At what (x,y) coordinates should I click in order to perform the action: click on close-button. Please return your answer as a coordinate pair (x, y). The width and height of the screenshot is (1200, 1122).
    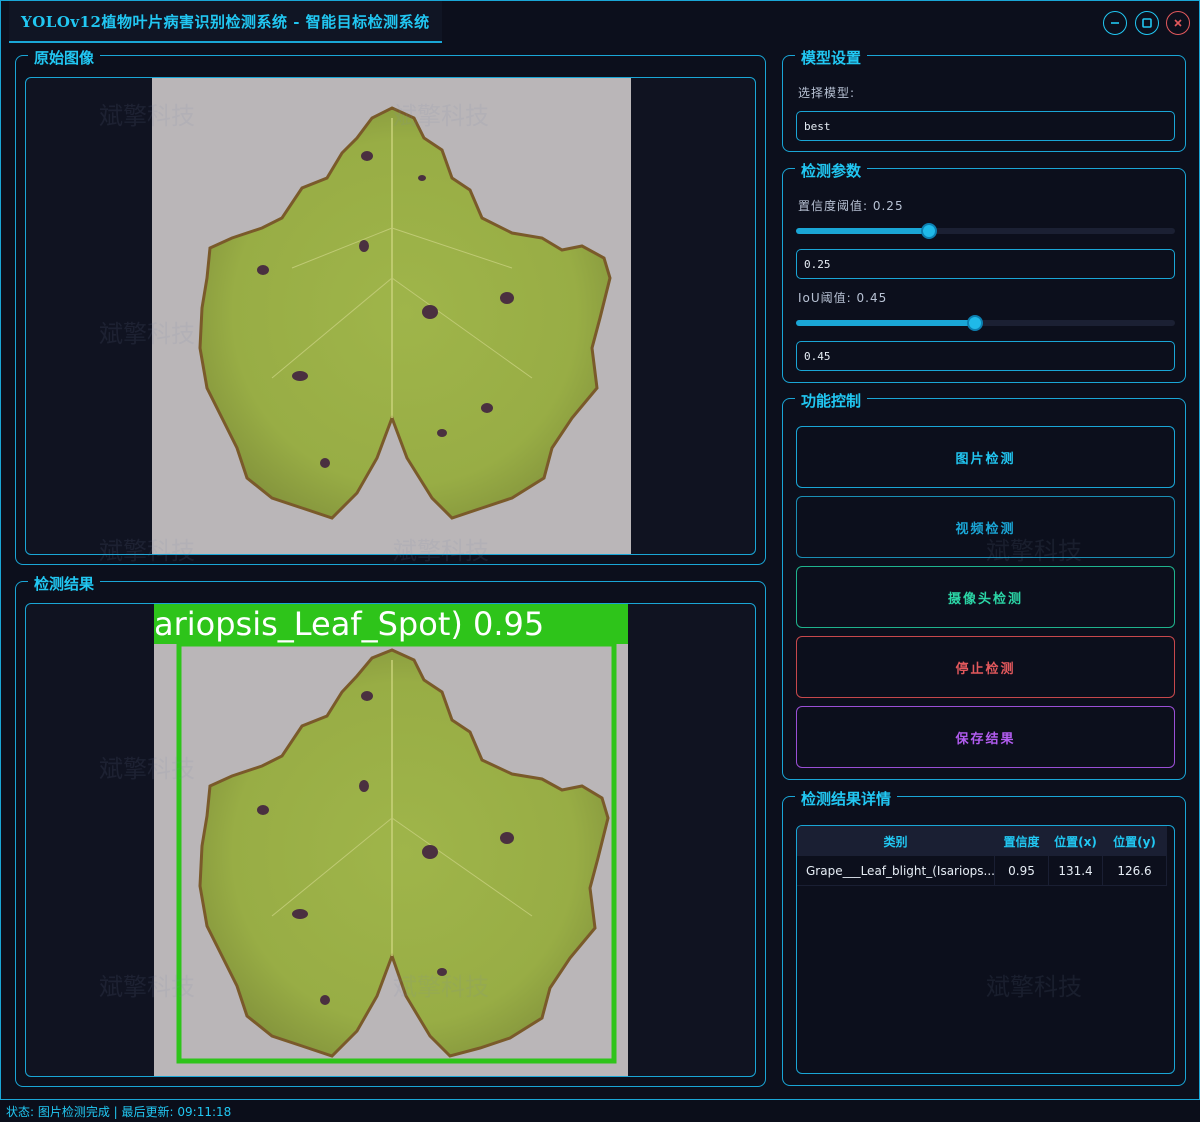
    Looking at the image, I should click on (1178, 23).